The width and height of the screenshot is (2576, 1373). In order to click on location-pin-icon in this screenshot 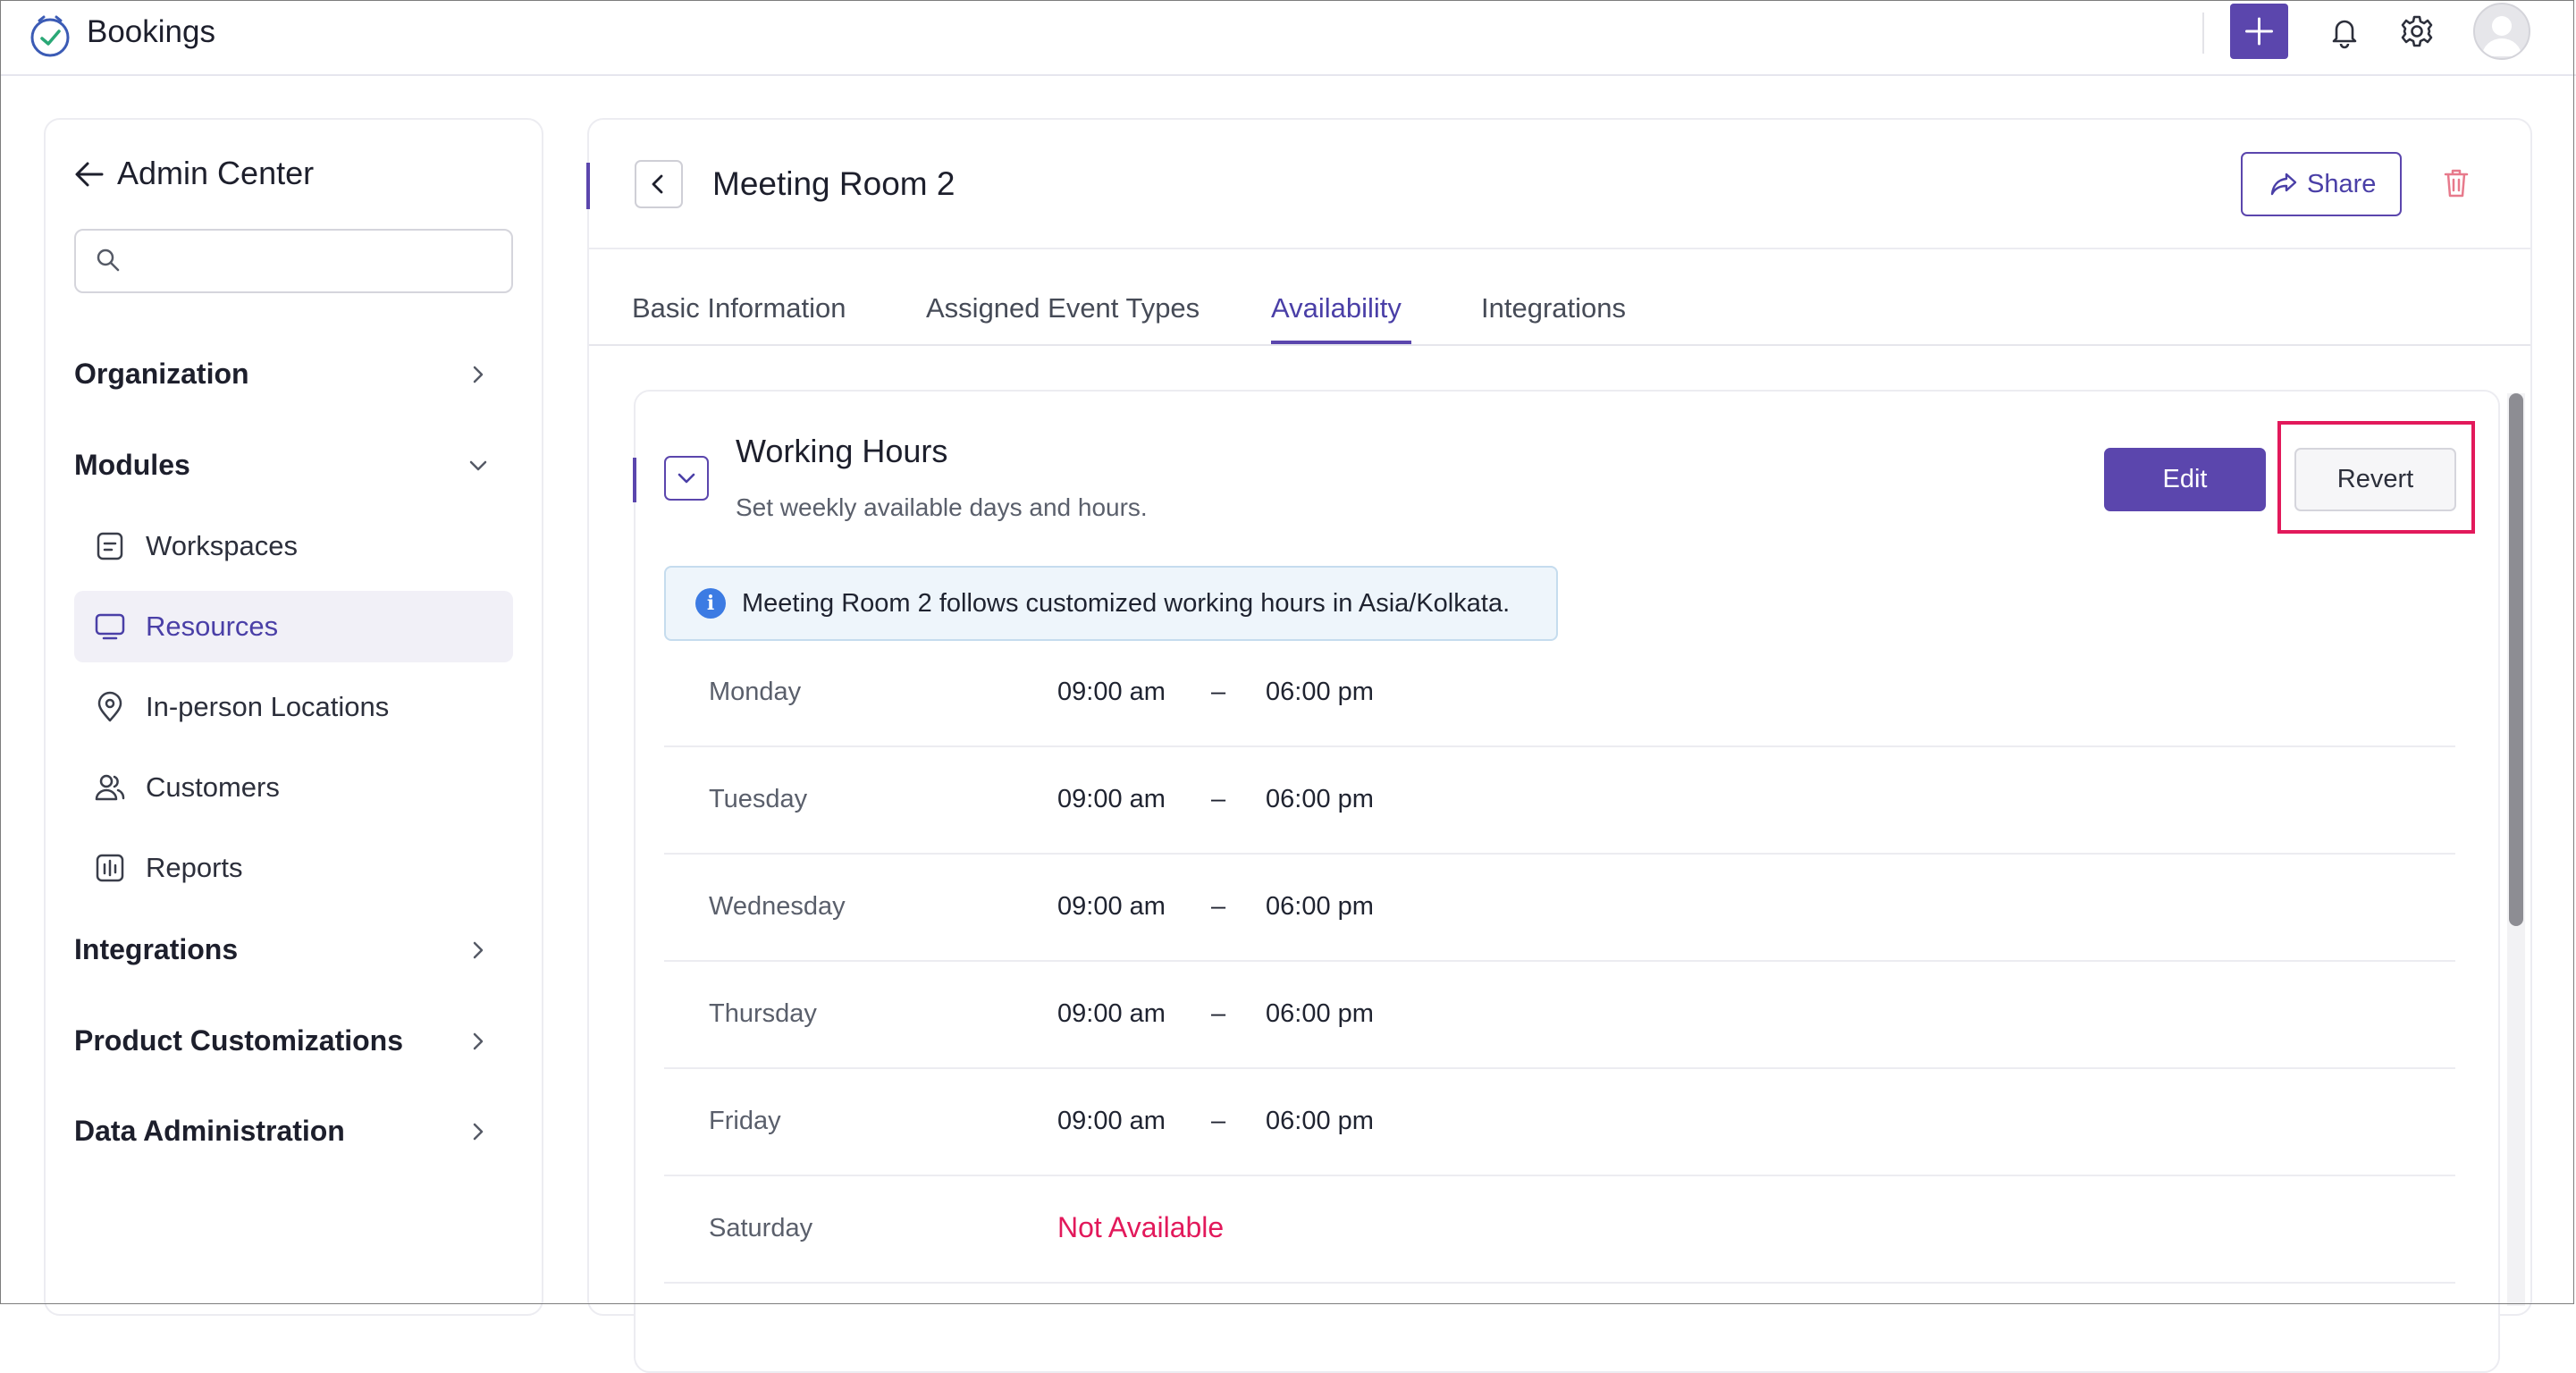, I will do `click(110, 706)`.